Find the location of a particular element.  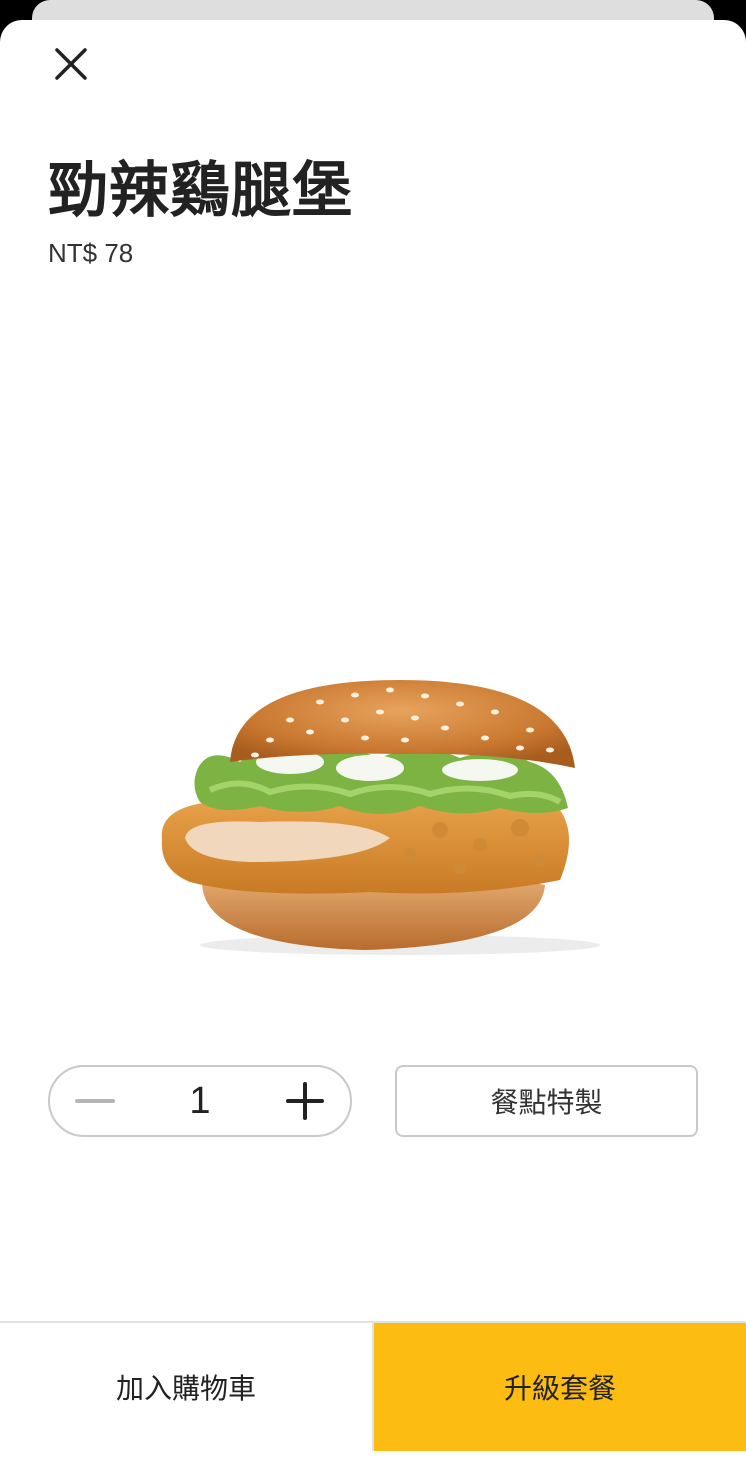

product-price: NT$ 78 is located at coordinates (91, 253).